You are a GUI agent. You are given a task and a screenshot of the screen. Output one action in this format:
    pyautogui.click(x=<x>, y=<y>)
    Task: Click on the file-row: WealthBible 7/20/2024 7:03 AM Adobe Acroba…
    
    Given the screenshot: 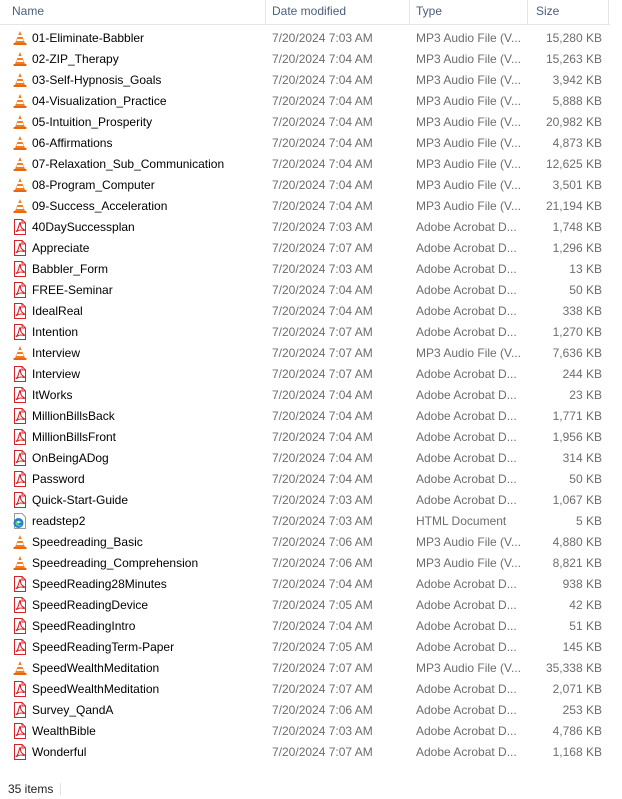 What is the action you would take?
    pyautogui.click(x=305, y=731)
    